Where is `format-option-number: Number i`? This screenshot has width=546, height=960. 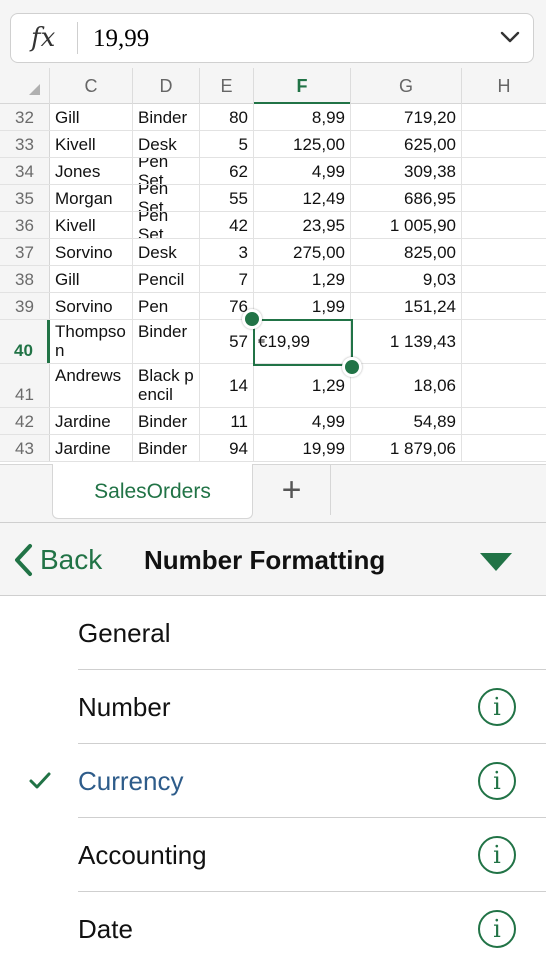
format-option-number: Number i is located at coordinates (273, 707).